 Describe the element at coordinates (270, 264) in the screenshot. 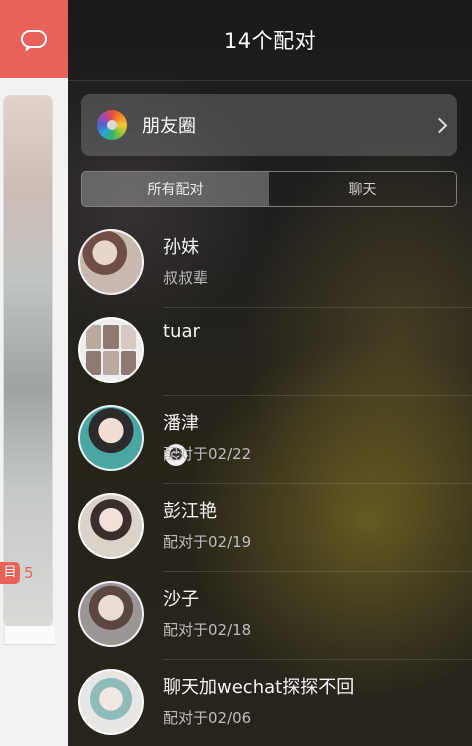

I see `match-row: 孙妹 叔叔辈` at that location.